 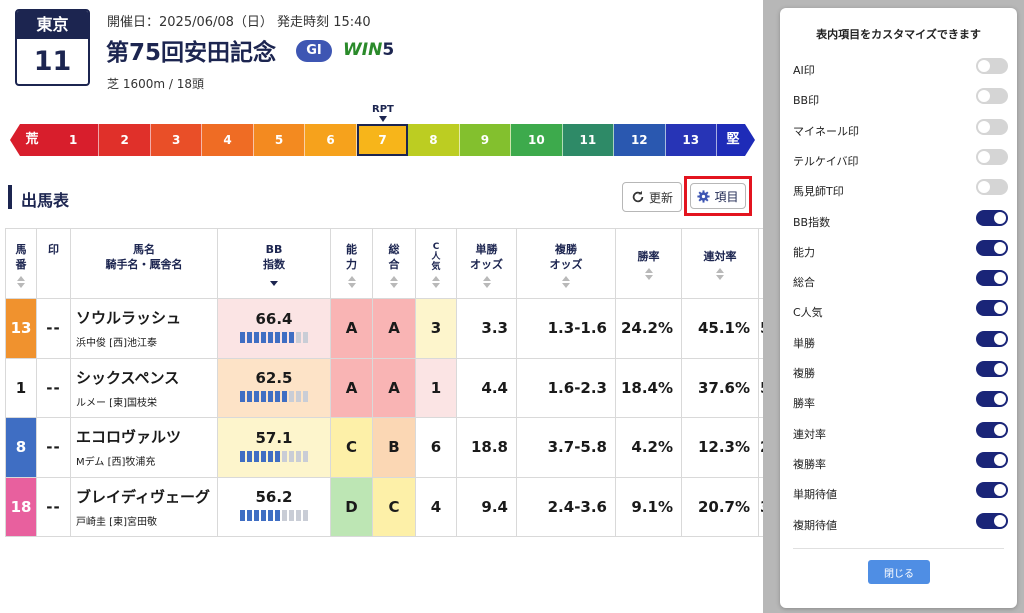 What do you see at coordinates (900, 403) in the screenshot?
I see `option-row: 勝率` at bounding box center [900, 403].